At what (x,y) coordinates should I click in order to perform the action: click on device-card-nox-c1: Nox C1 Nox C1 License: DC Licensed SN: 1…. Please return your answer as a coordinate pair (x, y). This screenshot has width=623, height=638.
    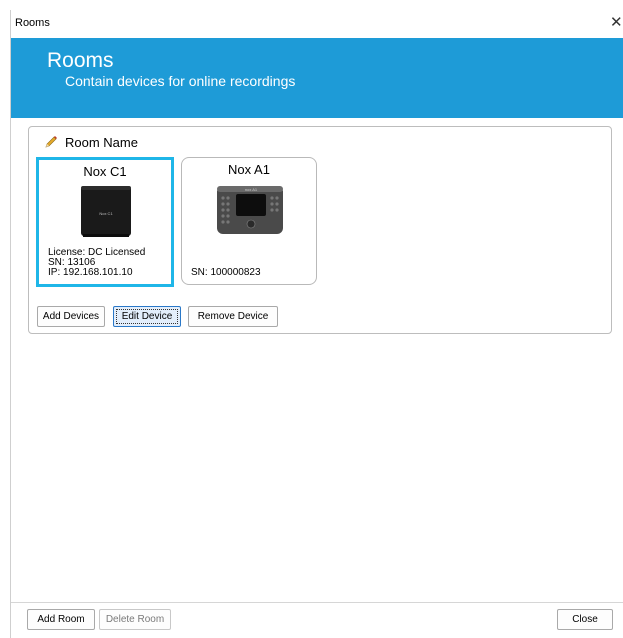
    Looking at the image, I should click on (105, 222).